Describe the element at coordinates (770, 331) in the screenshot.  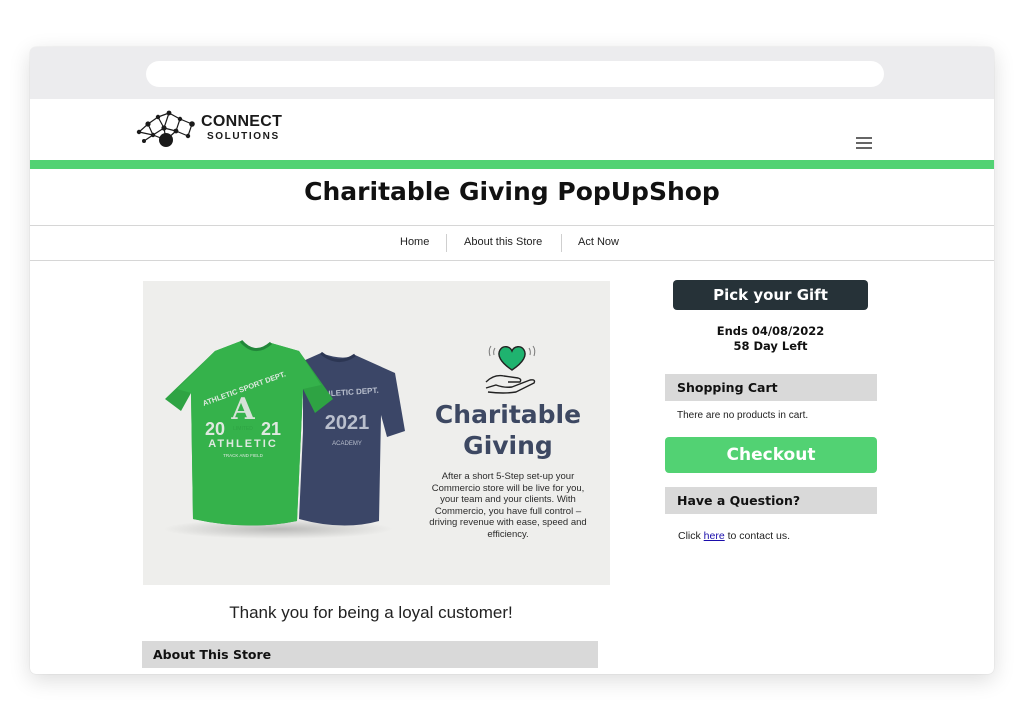
I see `ends-date: Ends 04/08/2022` at that location.